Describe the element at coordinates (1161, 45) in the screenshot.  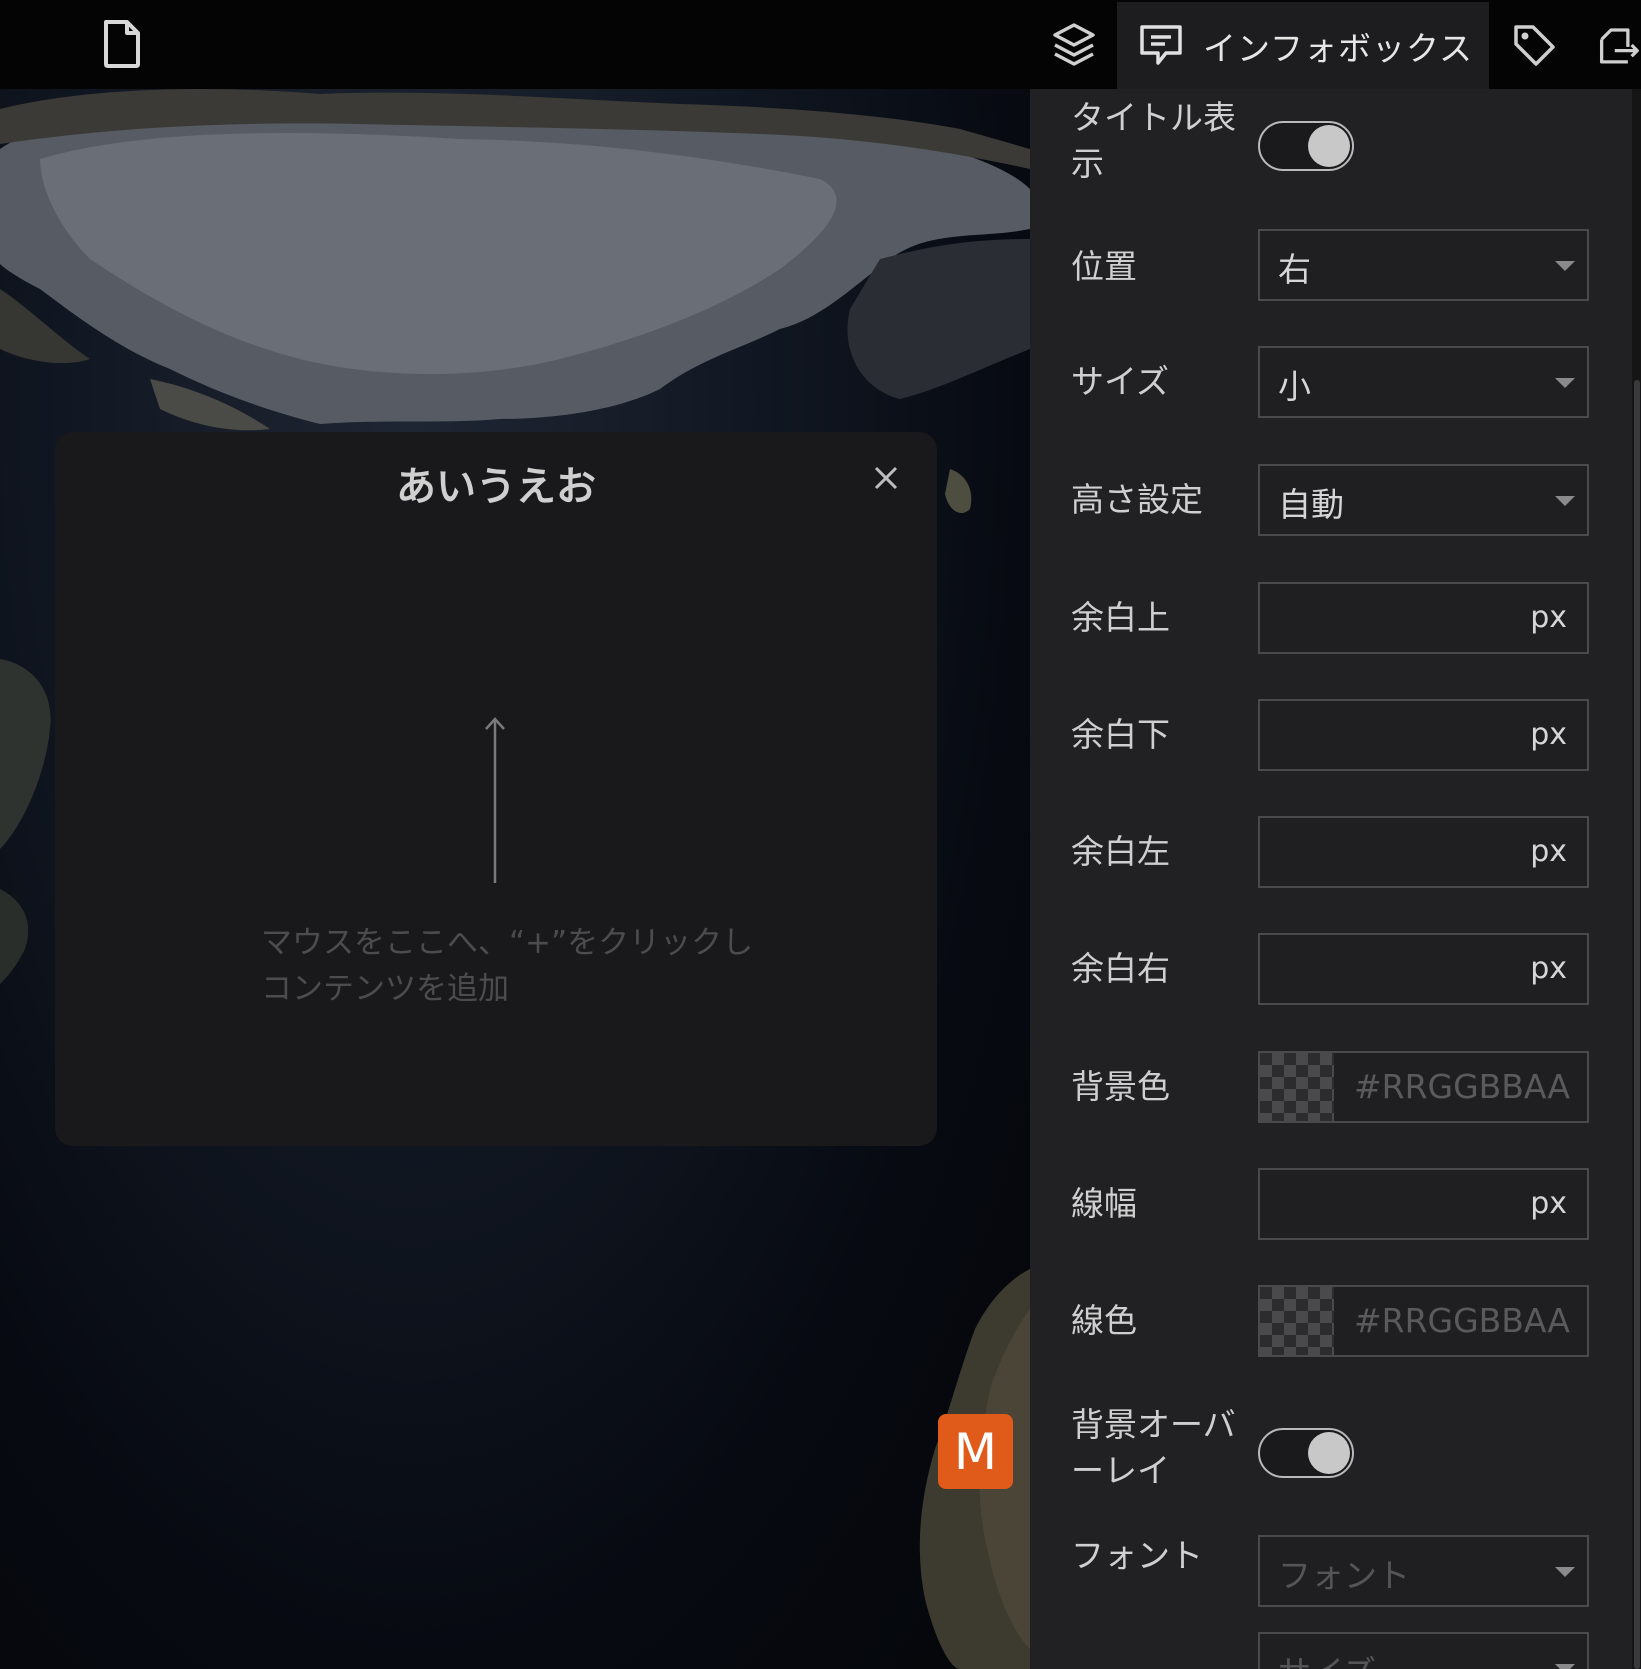
I see `comment-box-icon` at that location.